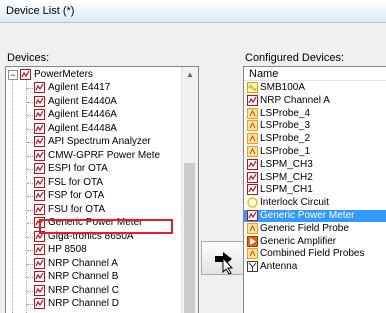 The image size is (386, 313). I want to click on tree-item-label: NRP Channel A, so click(83, 263).